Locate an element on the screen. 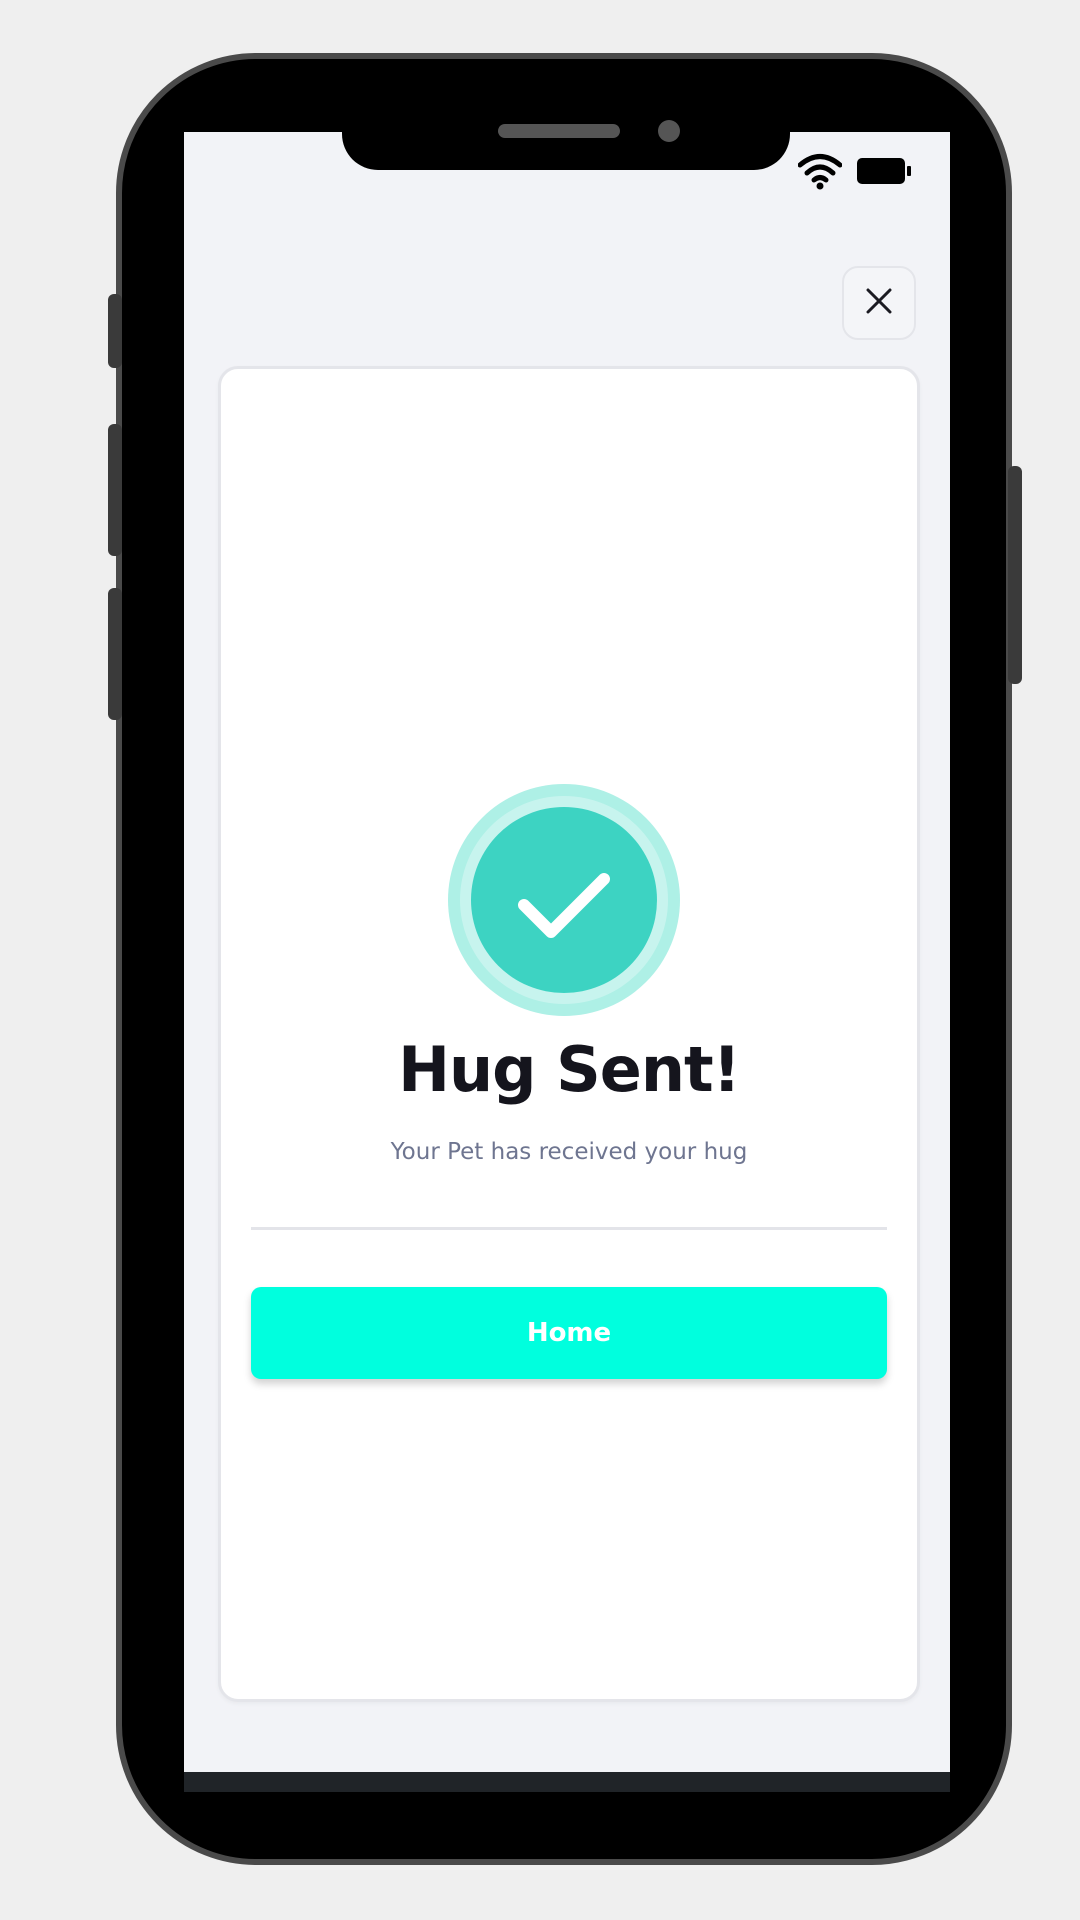 The height and width of the screenshot is (1920, 1080). close-button is located at coordinates (879, 303).